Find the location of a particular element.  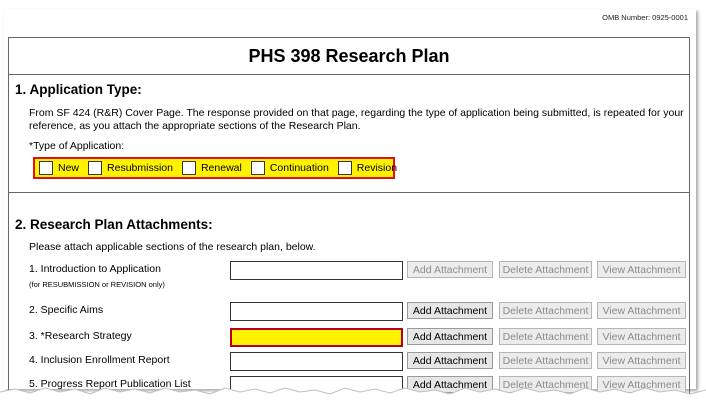

row-label: 3. *Research Strategy is located at coordinates (80, 336).